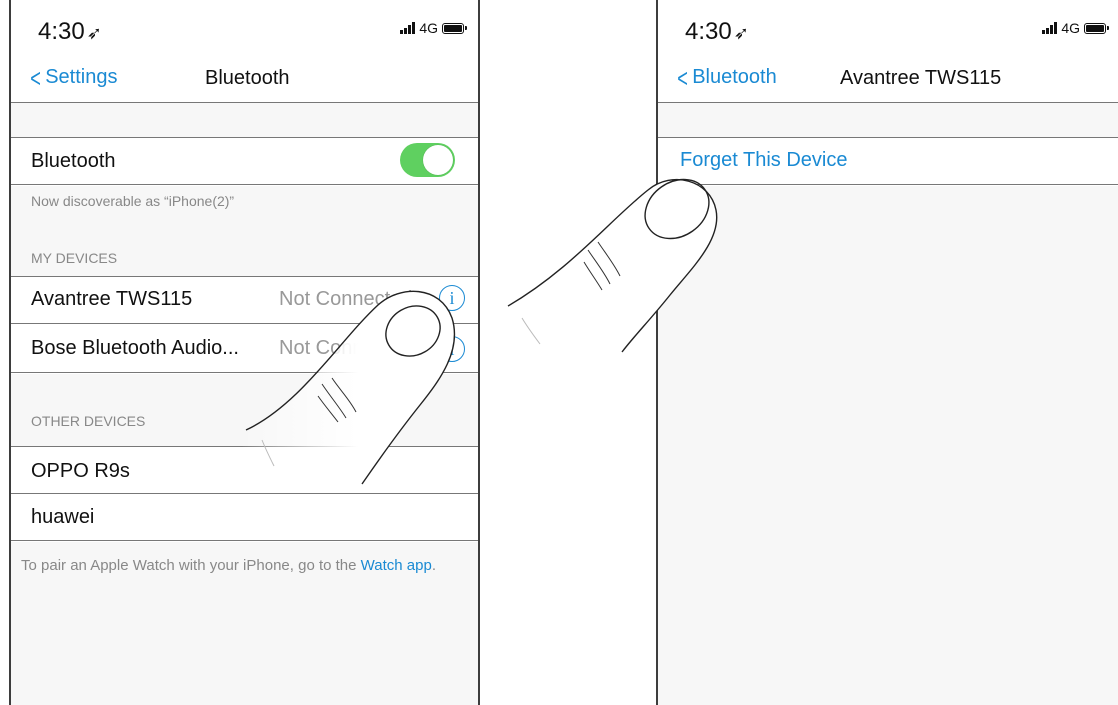  I want to click on back-button-settings: < Settings, so click(73, 77).